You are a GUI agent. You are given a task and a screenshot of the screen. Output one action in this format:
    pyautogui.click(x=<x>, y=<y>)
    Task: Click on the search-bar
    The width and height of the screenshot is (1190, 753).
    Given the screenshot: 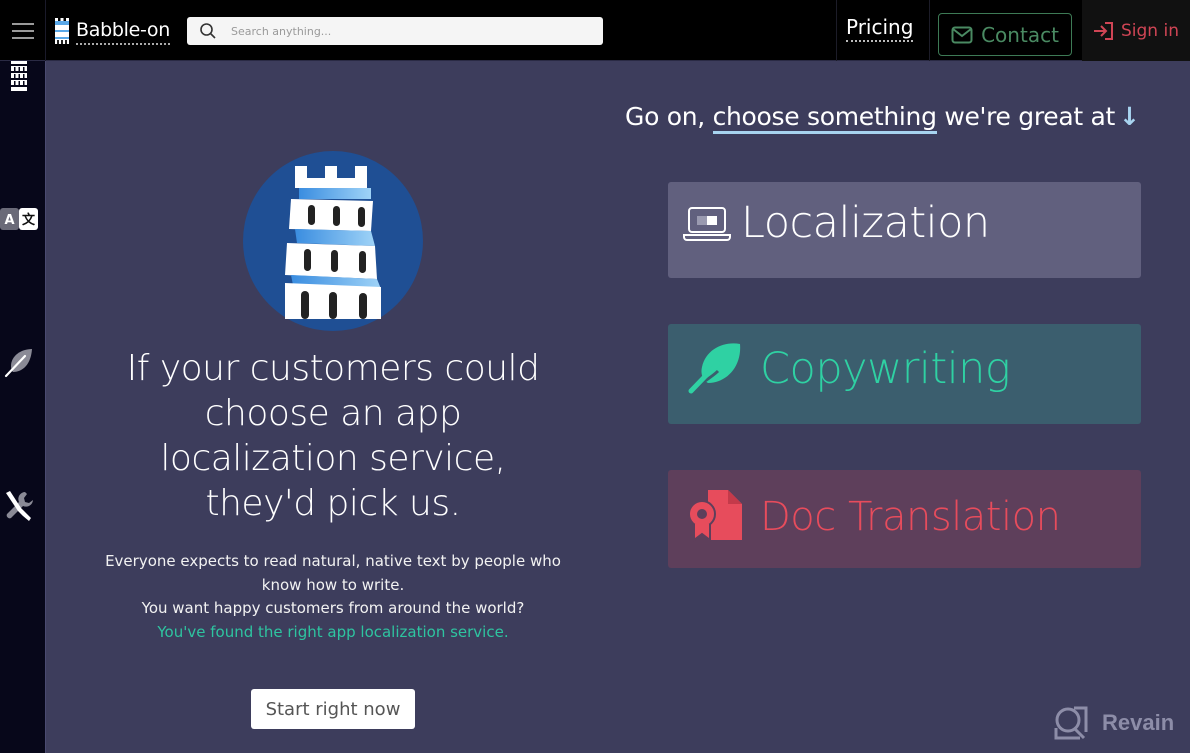 What is the action you would take?
    pyautogui.click(x=395, y=31)
    